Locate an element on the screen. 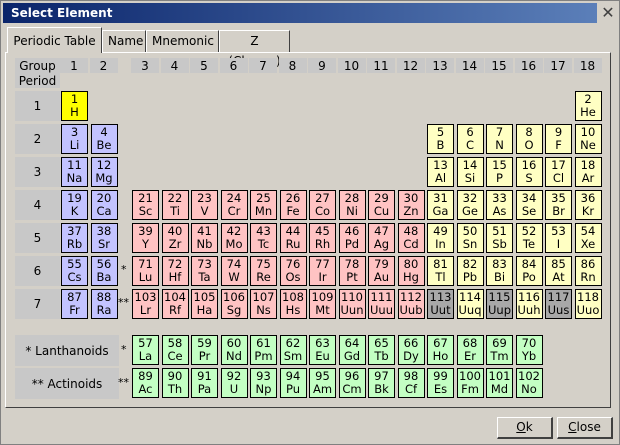 The width and height of the screenshot is (620, 445). element-button-pt: 78 Pt is located at coordinates (352, 271).